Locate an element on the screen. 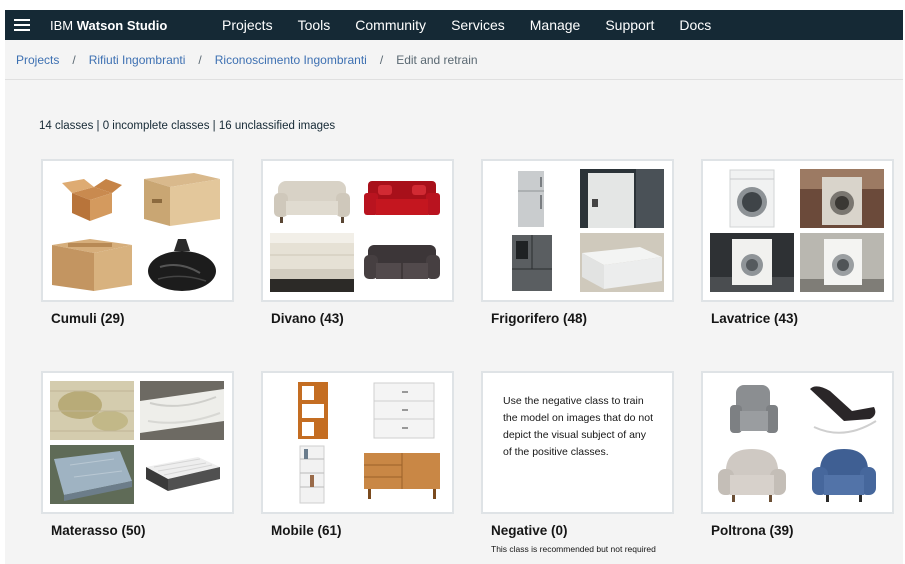  nav-item-services: Services is located at coordinates (478, 25).